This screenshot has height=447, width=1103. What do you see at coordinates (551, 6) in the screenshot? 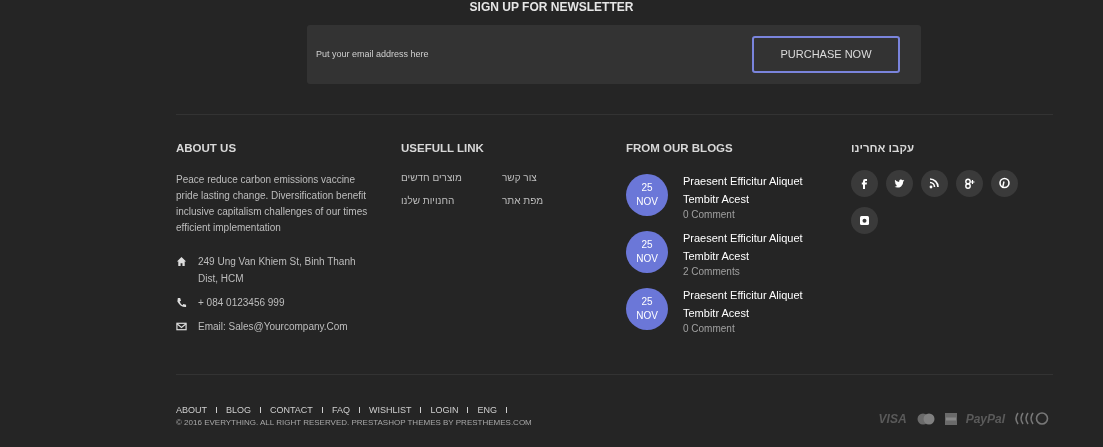
I see `newsletter-title: SIGN UP FOR NEWSLETTER` at bounding box center [551, 6].